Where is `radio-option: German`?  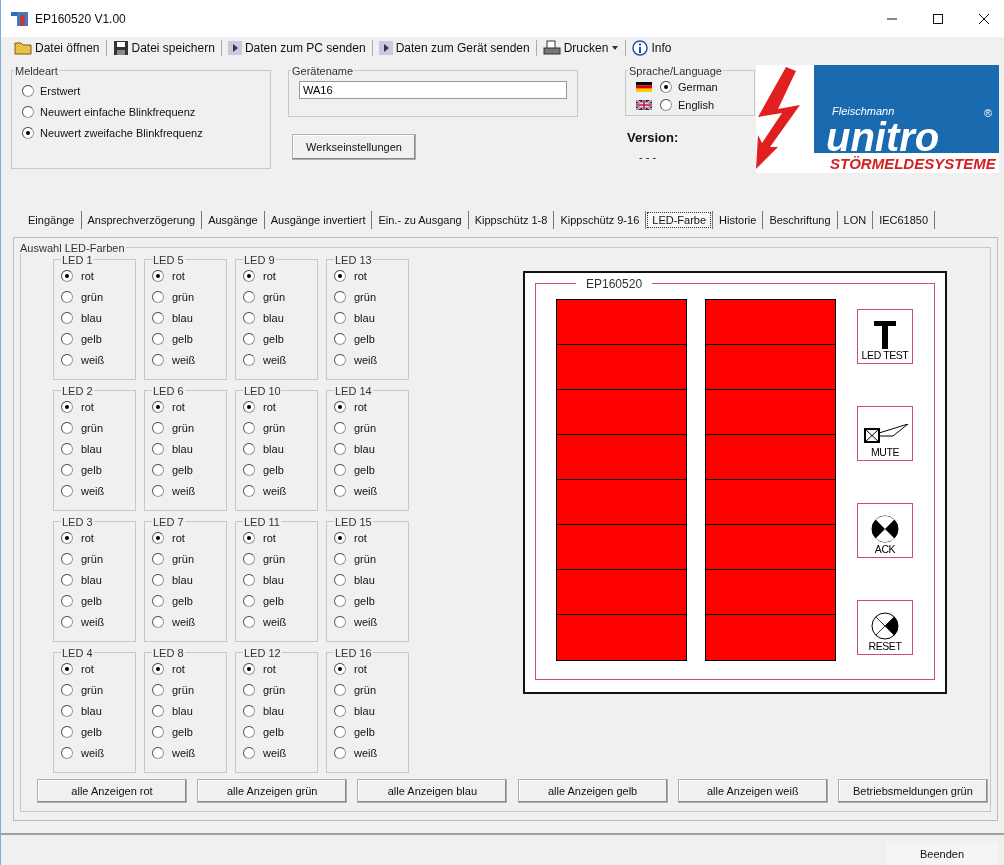 radio-option: German is located at coordinates (689, 86).